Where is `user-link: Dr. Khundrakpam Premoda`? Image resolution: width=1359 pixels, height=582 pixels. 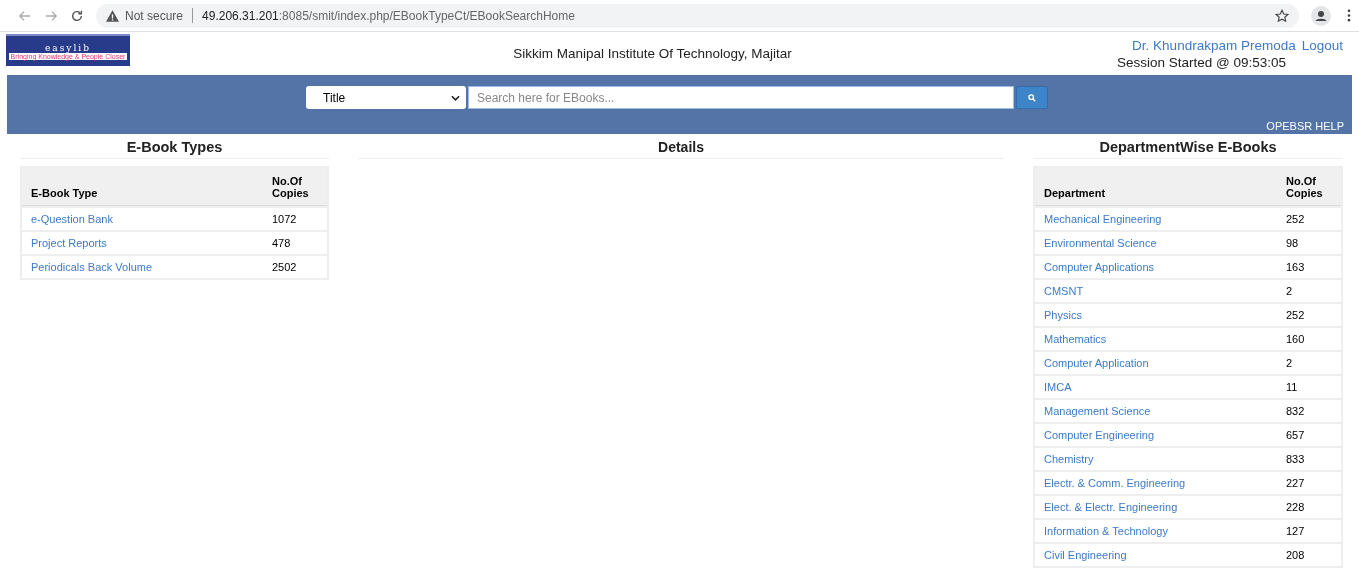 user-link: Dr. Khundrakpam Premoda is located at coordinates (1214, 45).